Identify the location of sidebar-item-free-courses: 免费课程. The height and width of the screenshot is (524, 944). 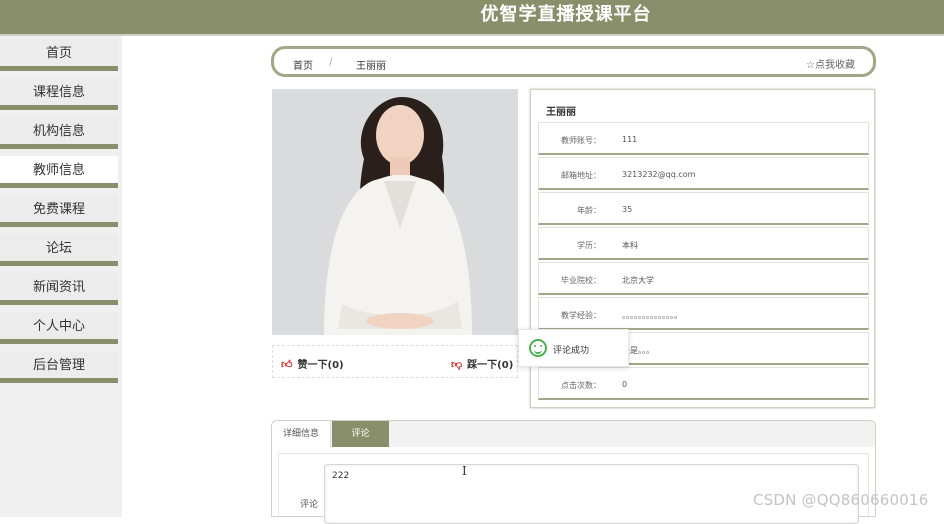
(59, 211).